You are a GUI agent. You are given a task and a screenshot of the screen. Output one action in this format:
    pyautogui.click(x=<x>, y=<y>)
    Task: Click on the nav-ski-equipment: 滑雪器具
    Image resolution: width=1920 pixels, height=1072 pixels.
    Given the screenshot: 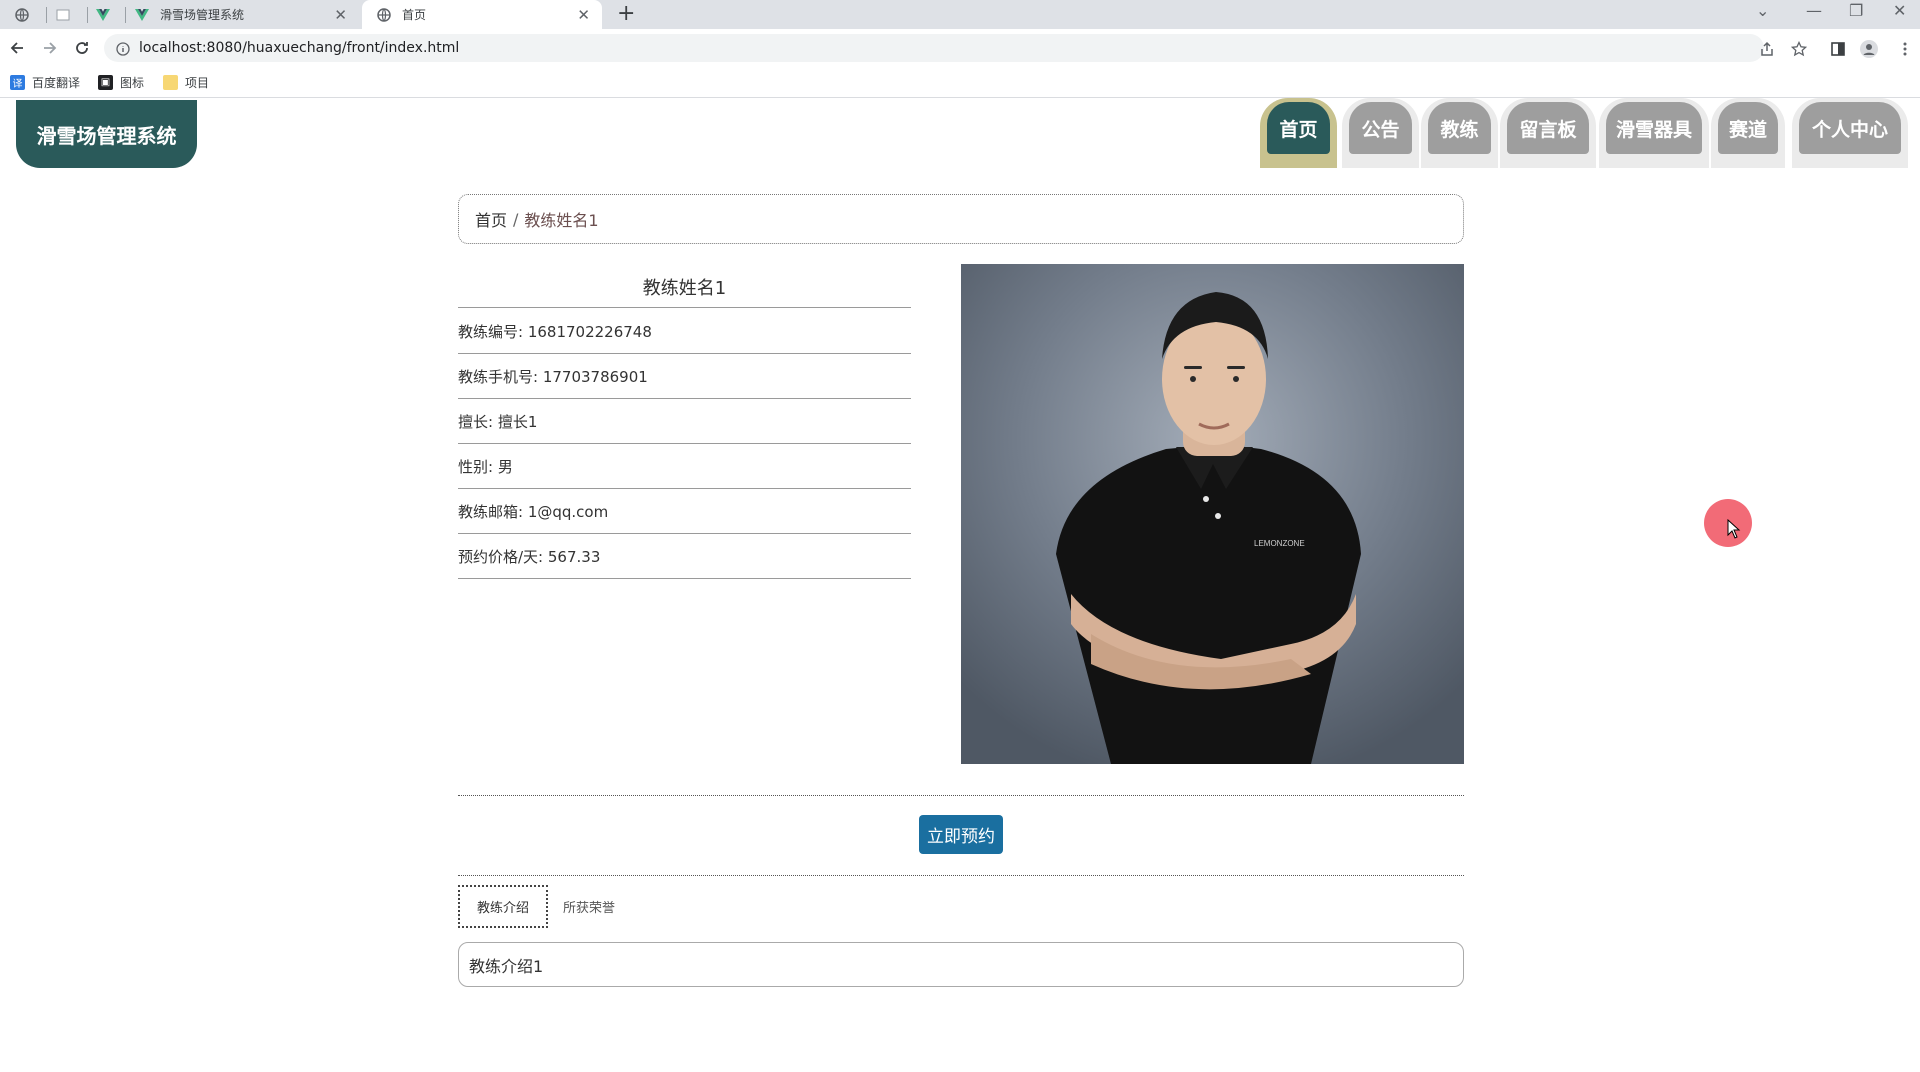 What is the action you would take?
    pyautogui.click(x=1654, y=133)
    